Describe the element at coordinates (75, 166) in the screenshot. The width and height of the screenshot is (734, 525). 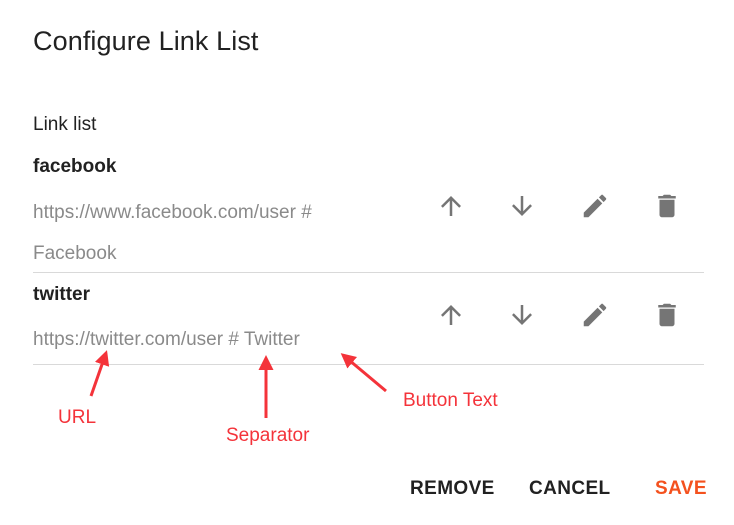
I see `link-name: facebook` at that location.